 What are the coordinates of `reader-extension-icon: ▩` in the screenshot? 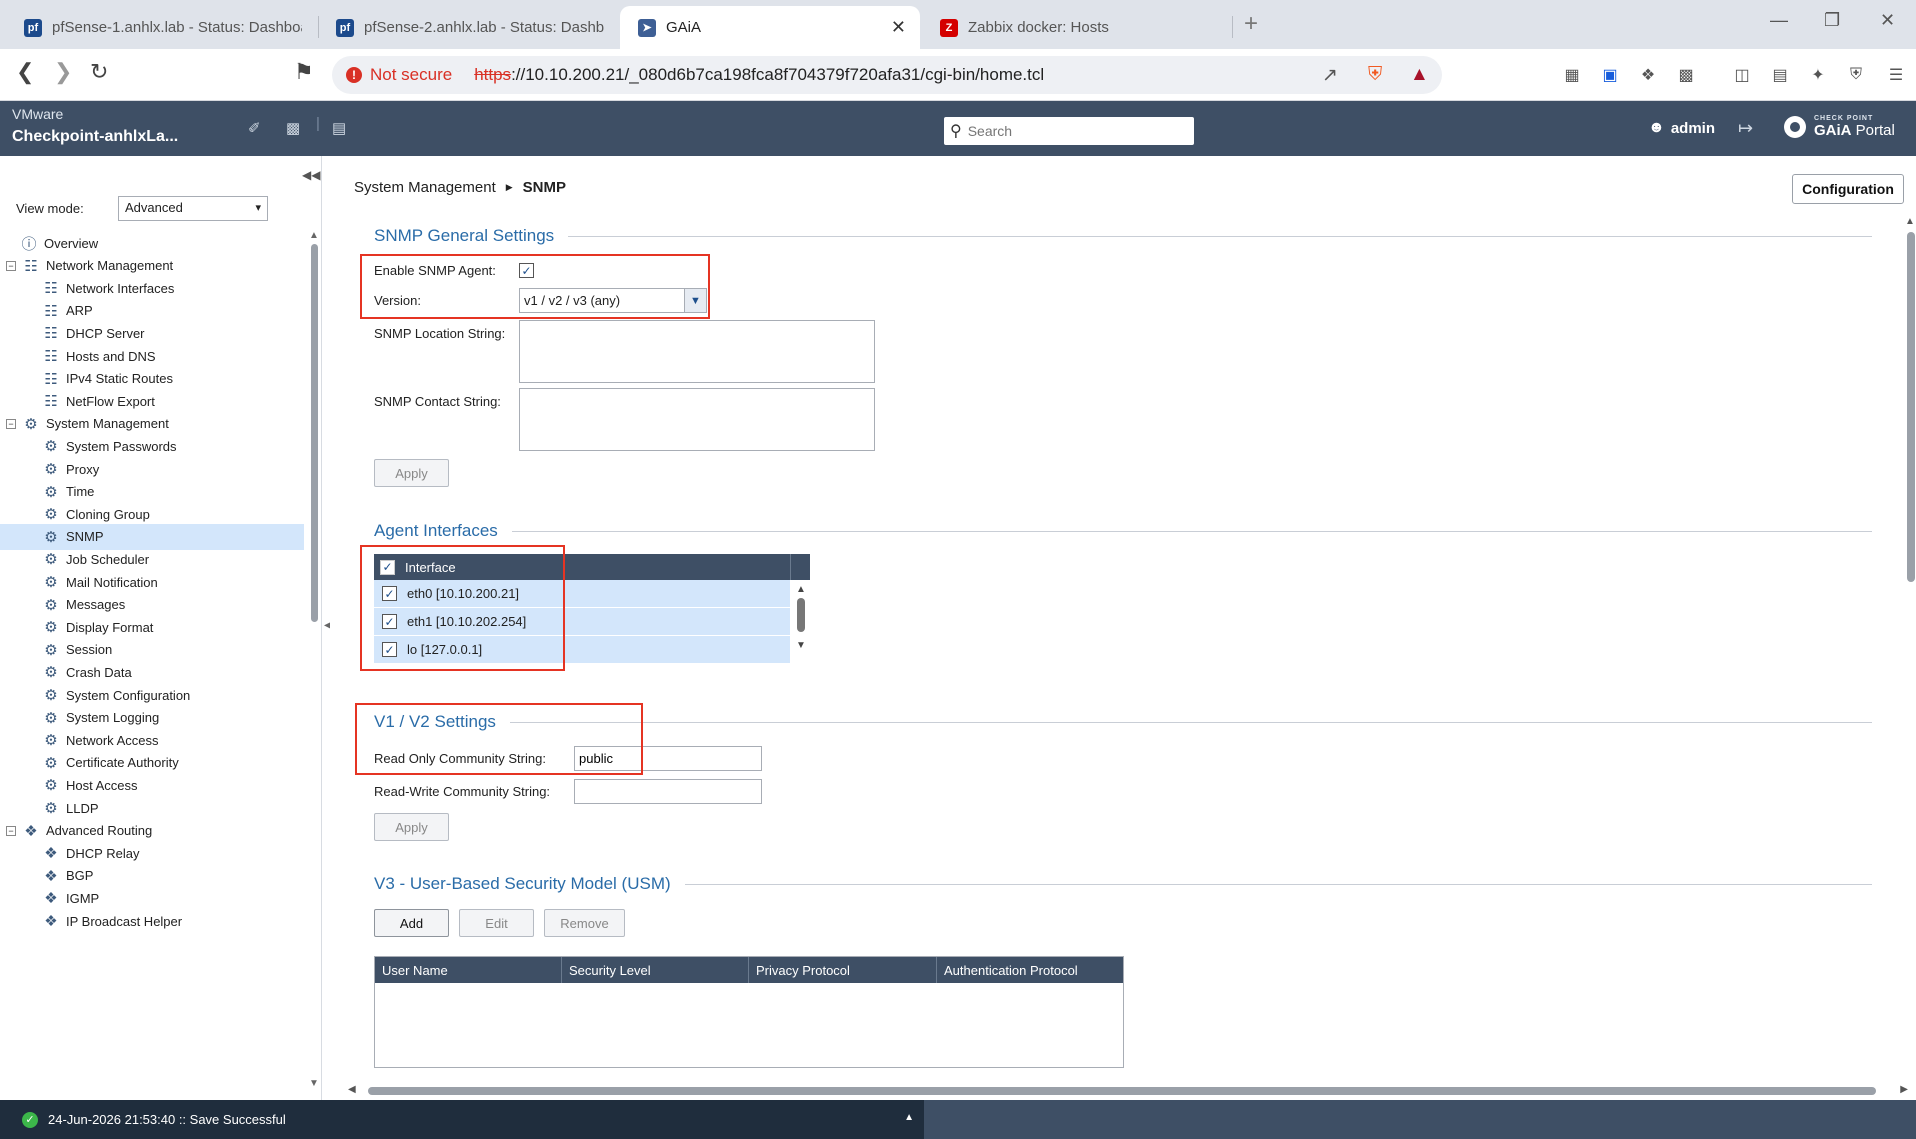 It's located at (1686, 75).